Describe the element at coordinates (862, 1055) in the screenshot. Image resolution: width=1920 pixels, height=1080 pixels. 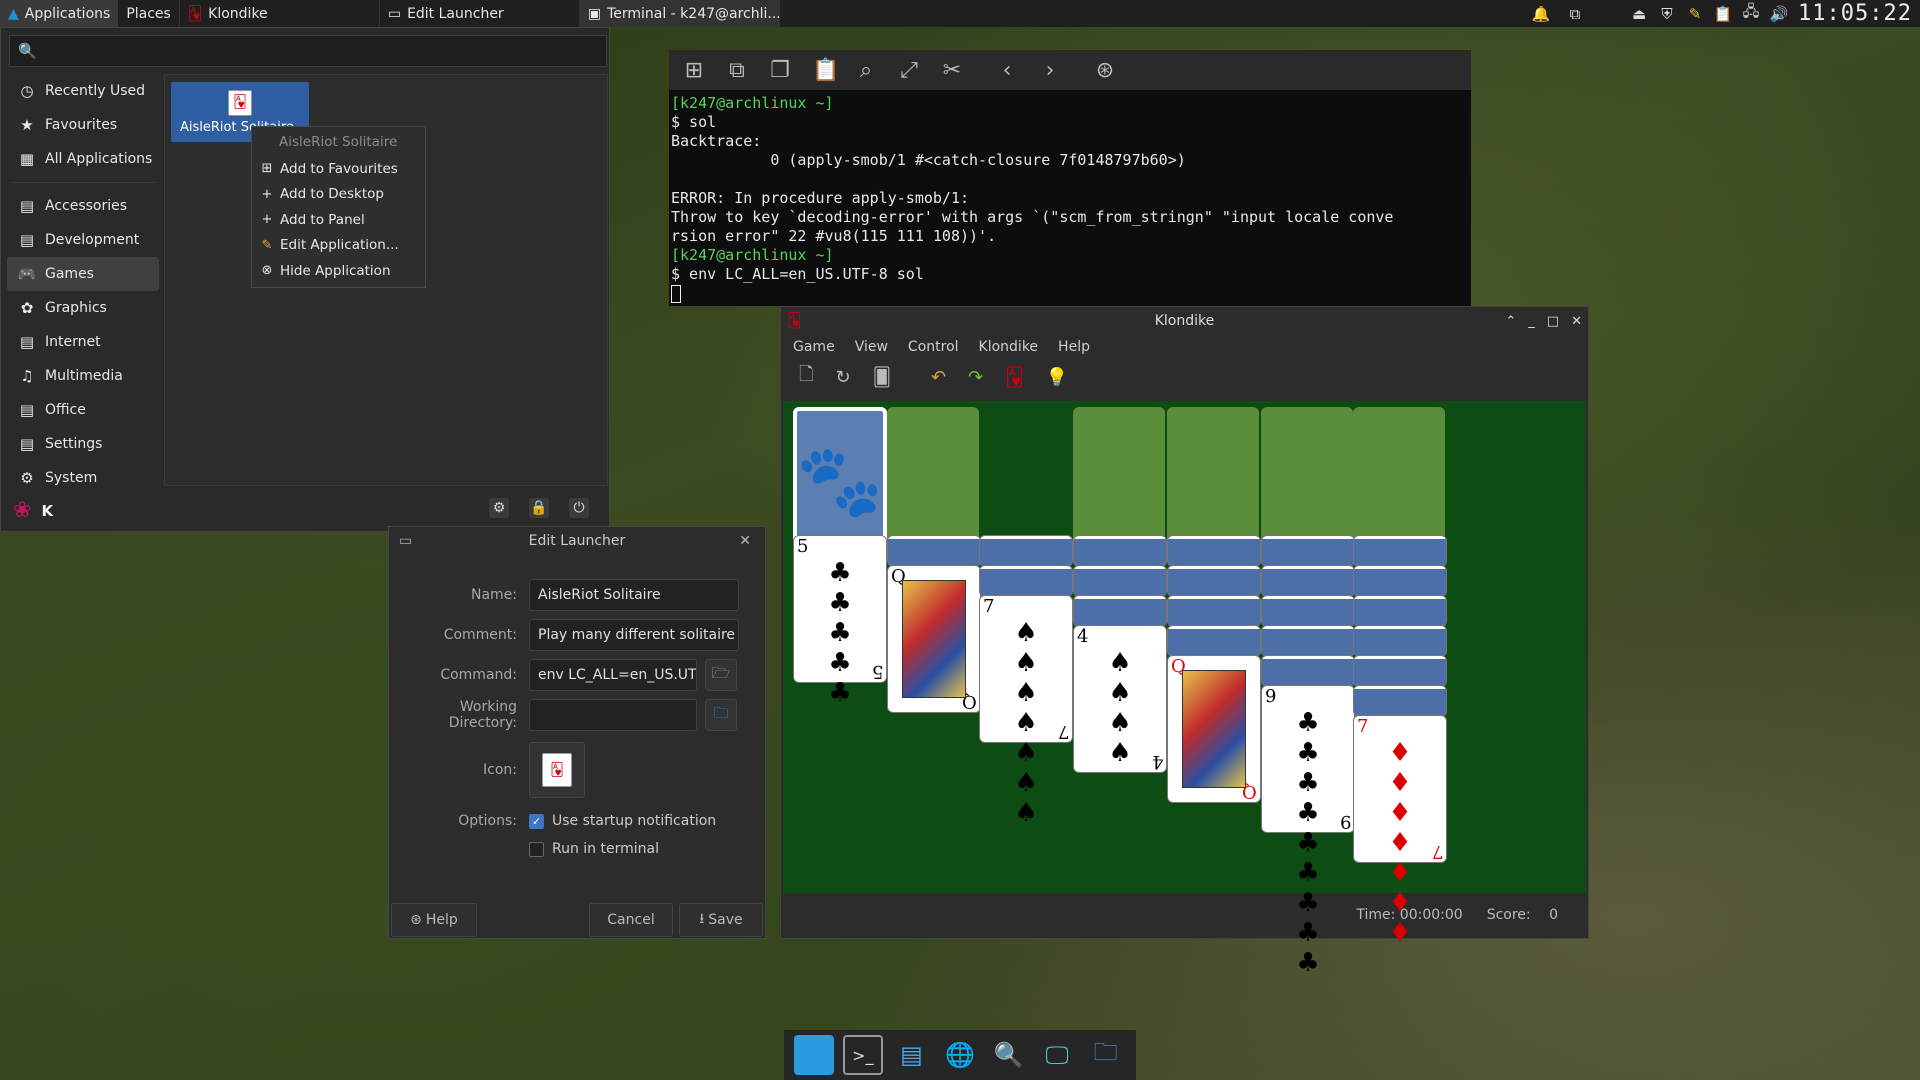
I see `terminal-launcher-icon: >_` at that location.